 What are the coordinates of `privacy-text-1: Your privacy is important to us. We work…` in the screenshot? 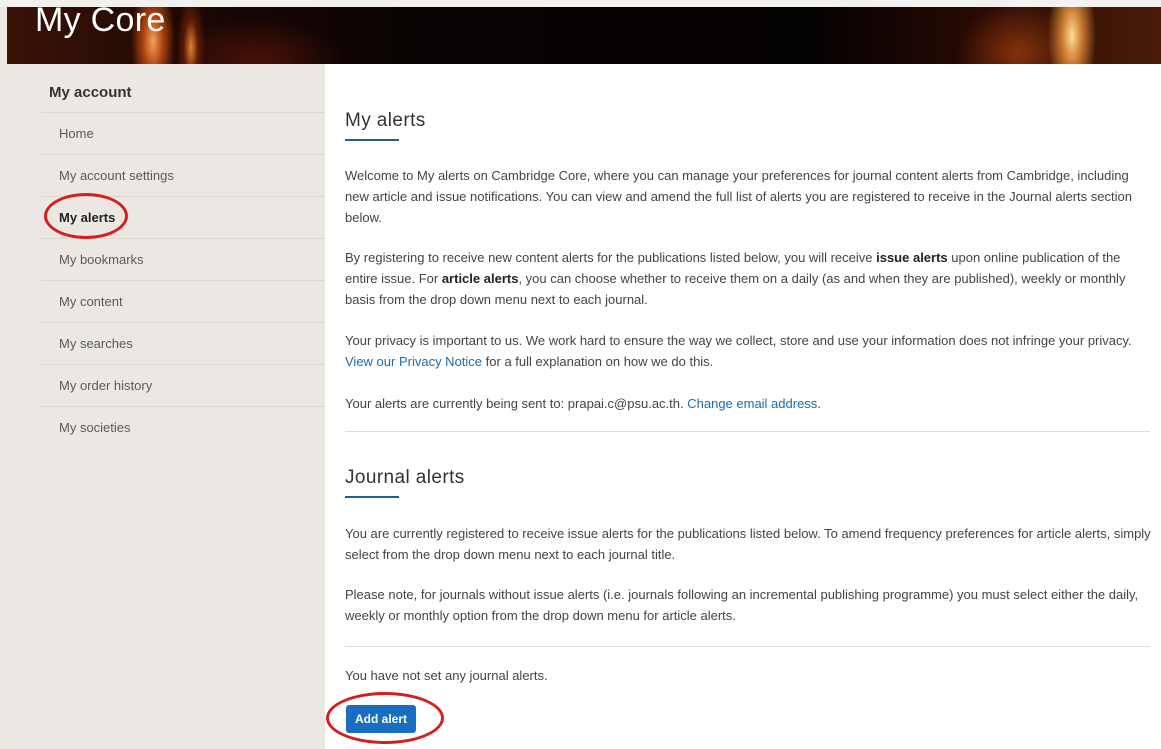 It's located at (738, 340).